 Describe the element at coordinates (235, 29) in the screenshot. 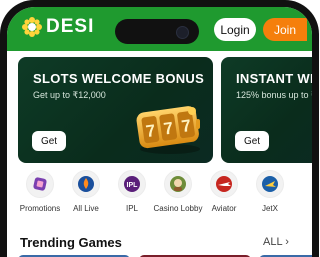

I see `login-button: Login` at that location.